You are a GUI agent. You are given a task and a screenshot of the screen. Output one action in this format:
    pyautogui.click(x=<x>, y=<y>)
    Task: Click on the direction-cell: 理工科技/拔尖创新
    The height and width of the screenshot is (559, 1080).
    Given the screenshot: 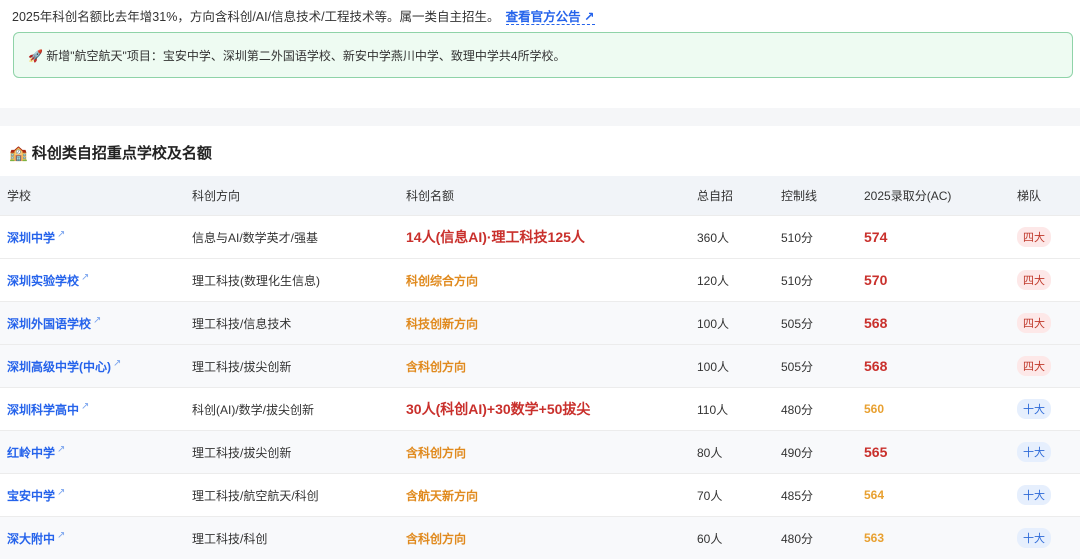 What is the action you would take?
    pyautogui.click(x=298, y=452)
    